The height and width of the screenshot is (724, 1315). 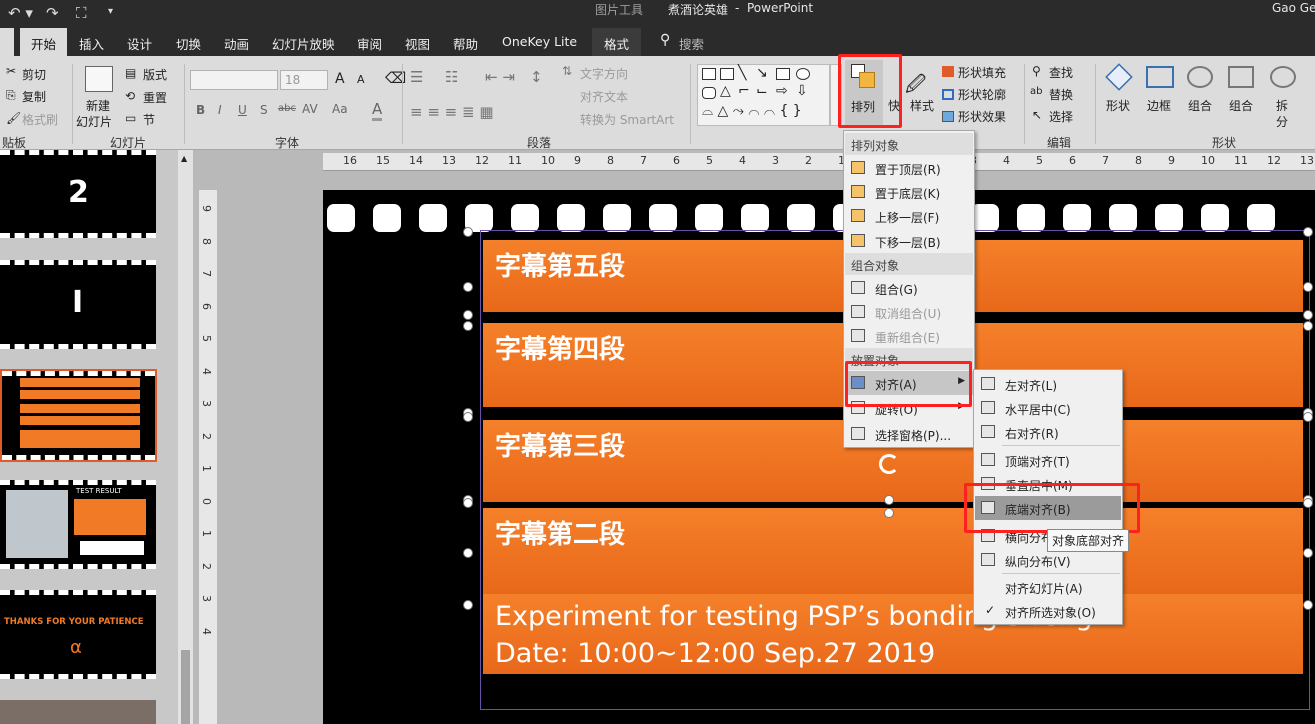 I want to click on line-spacing-icon: ↕, so click(x=536, y=77).